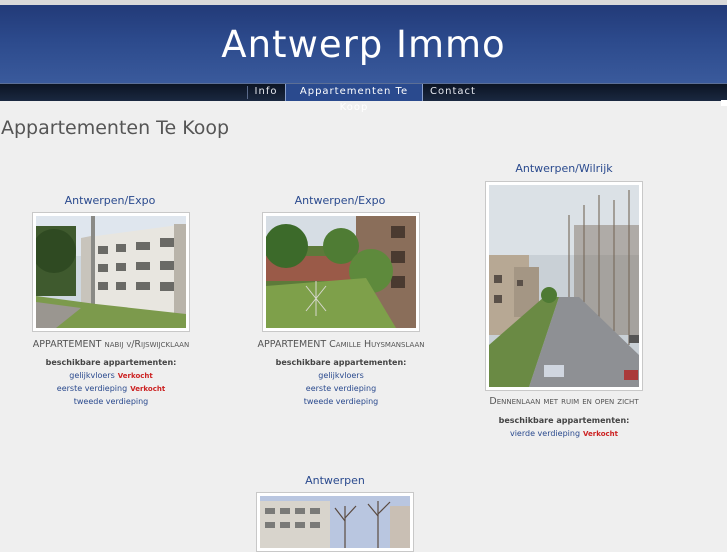 The width and height of the screenshot is (727, 552). Describe the element at coordinates (564, 401) in the screenshot. I see `listing-caption: Dennenlaan met ruim en open zicht` at that location.